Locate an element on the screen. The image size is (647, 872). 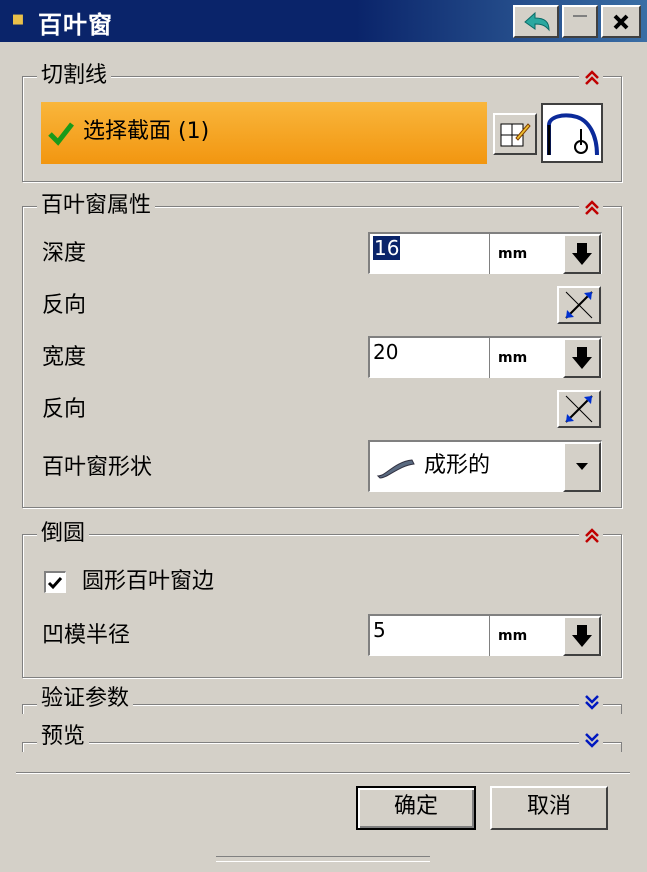
reset-button is located at coordinates (536, 21).